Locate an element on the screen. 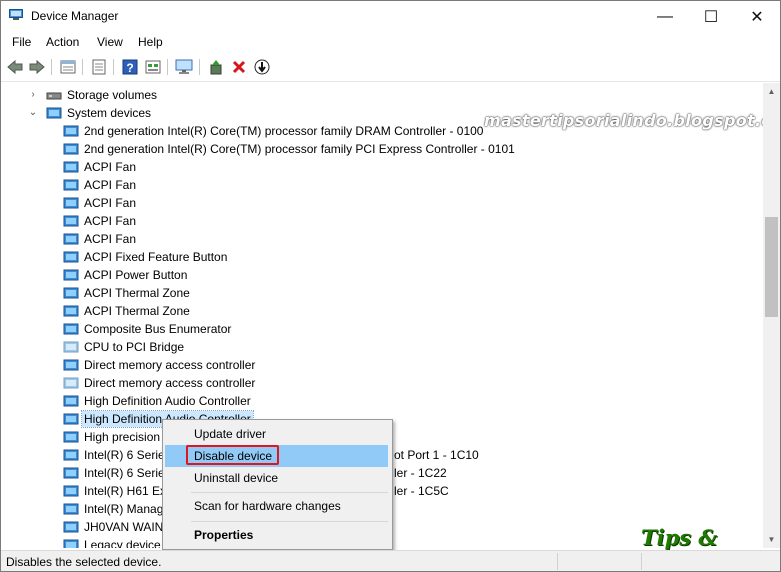  device-row: High precision is located at coordinates (112, 437).